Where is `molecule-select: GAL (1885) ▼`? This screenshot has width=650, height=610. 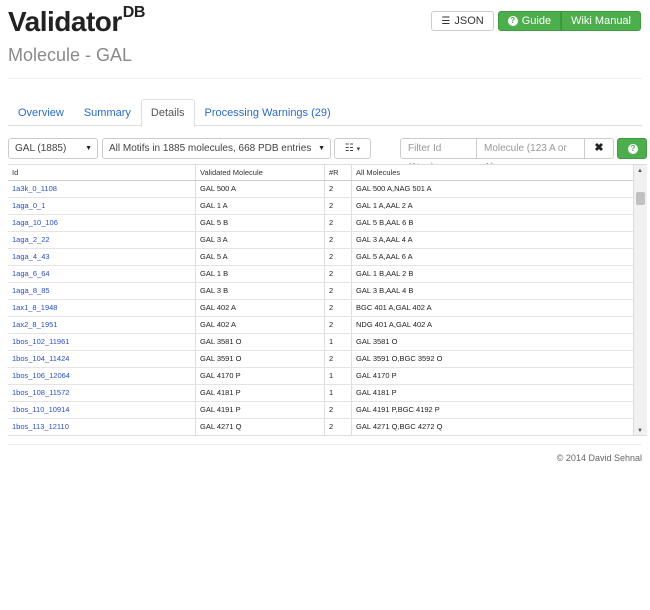 molecule-select: GAL (1885) ▼ is located at coordinates (53, 148).